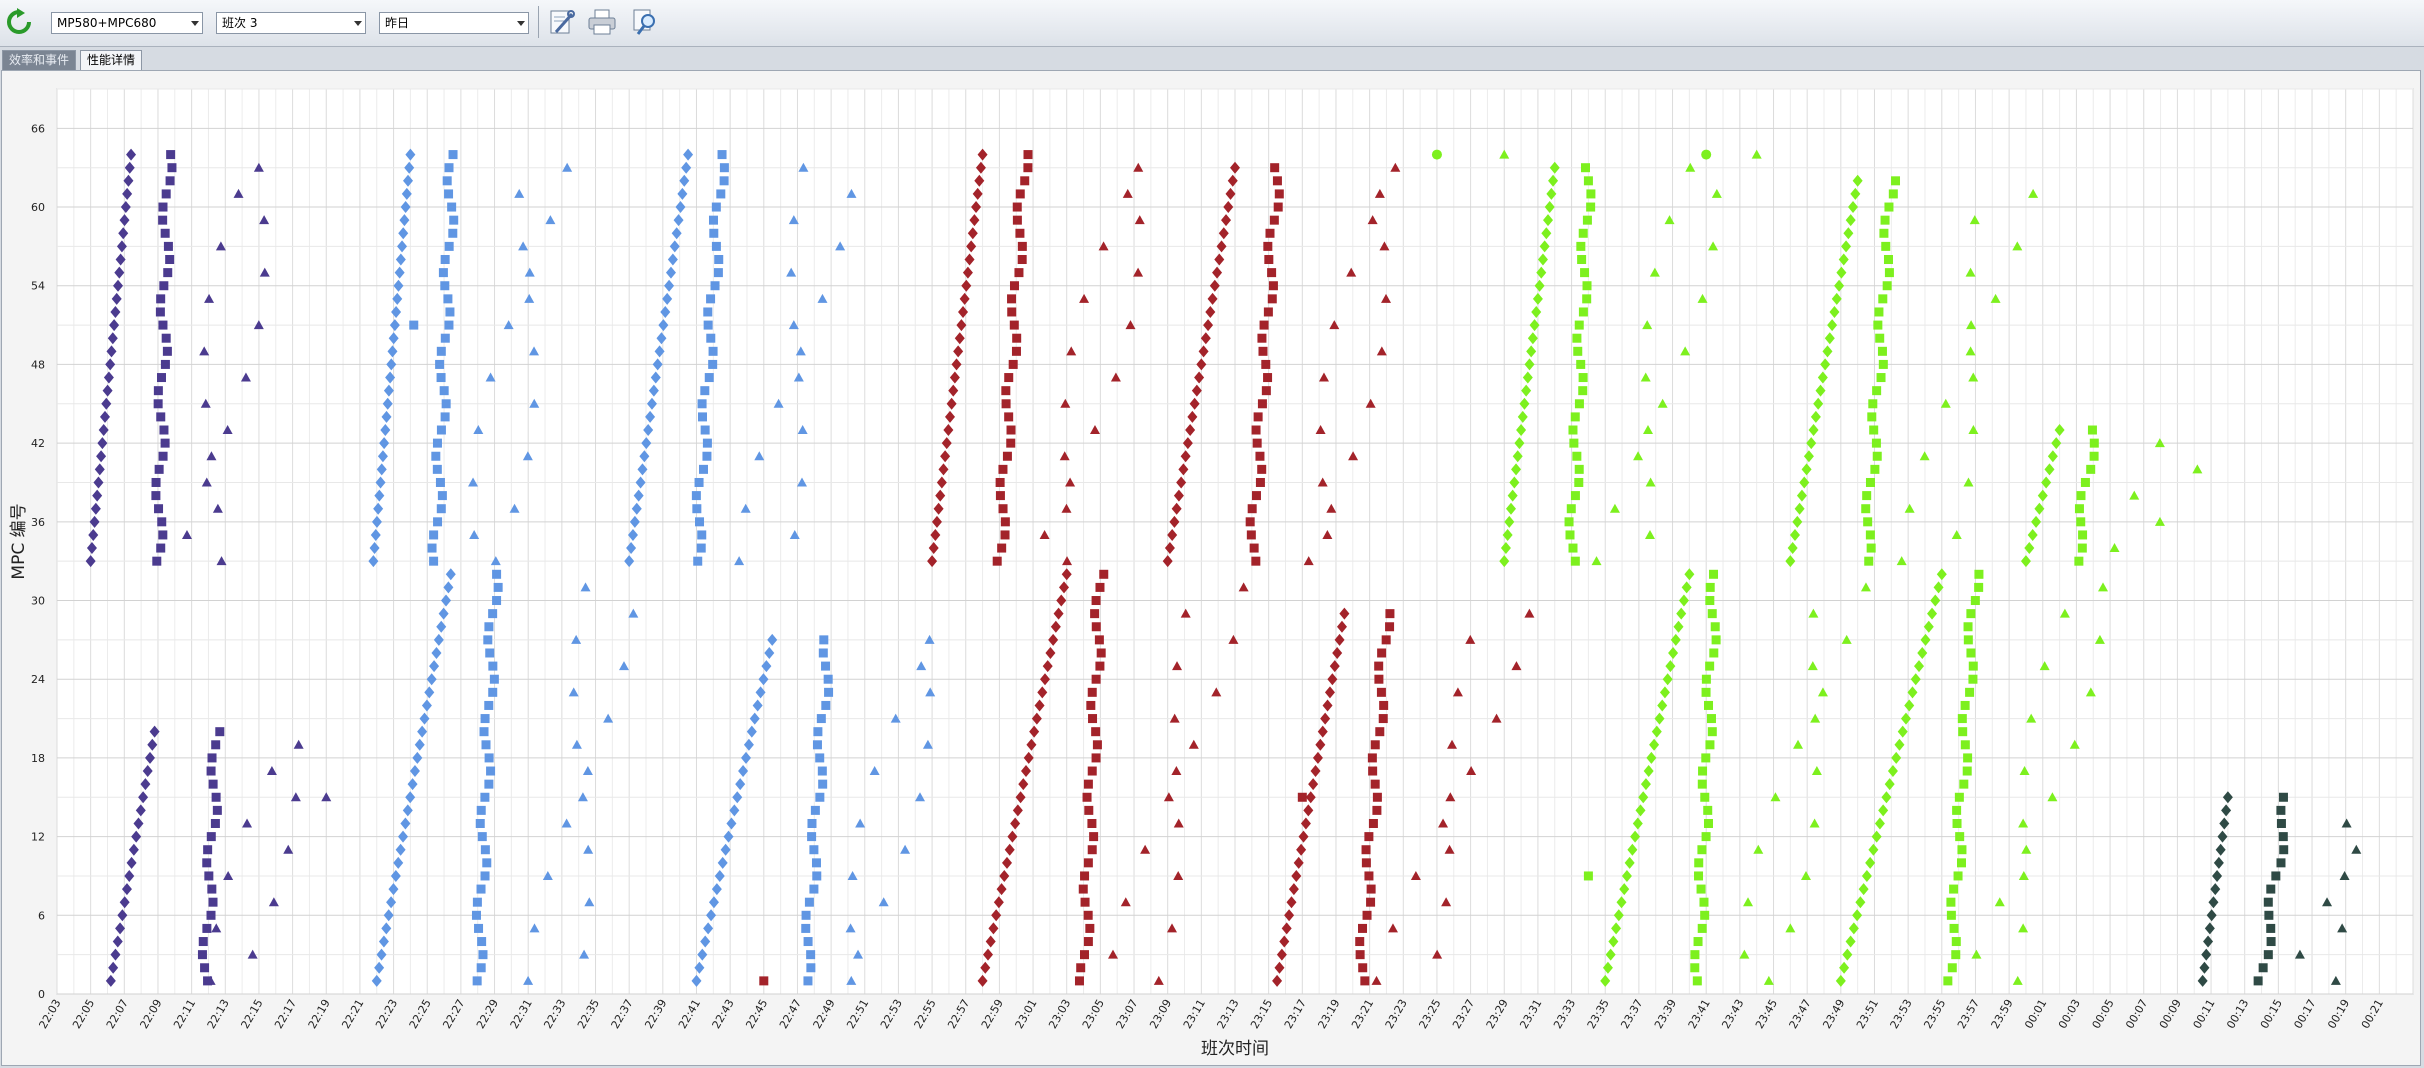  Describe the element at coordinates (111, 60) in the screenshot. I see `tab-performance-details: 性能详情` at that location.